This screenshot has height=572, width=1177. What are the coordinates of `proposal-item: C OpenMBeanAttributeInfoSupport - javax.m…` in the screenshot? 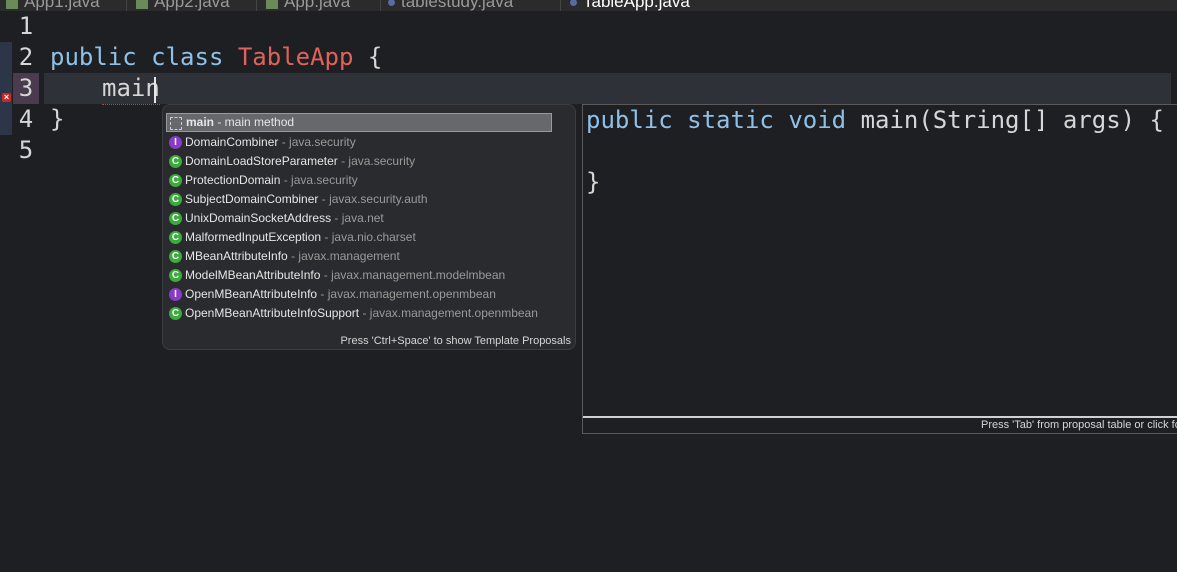 It's located at (359, 313).